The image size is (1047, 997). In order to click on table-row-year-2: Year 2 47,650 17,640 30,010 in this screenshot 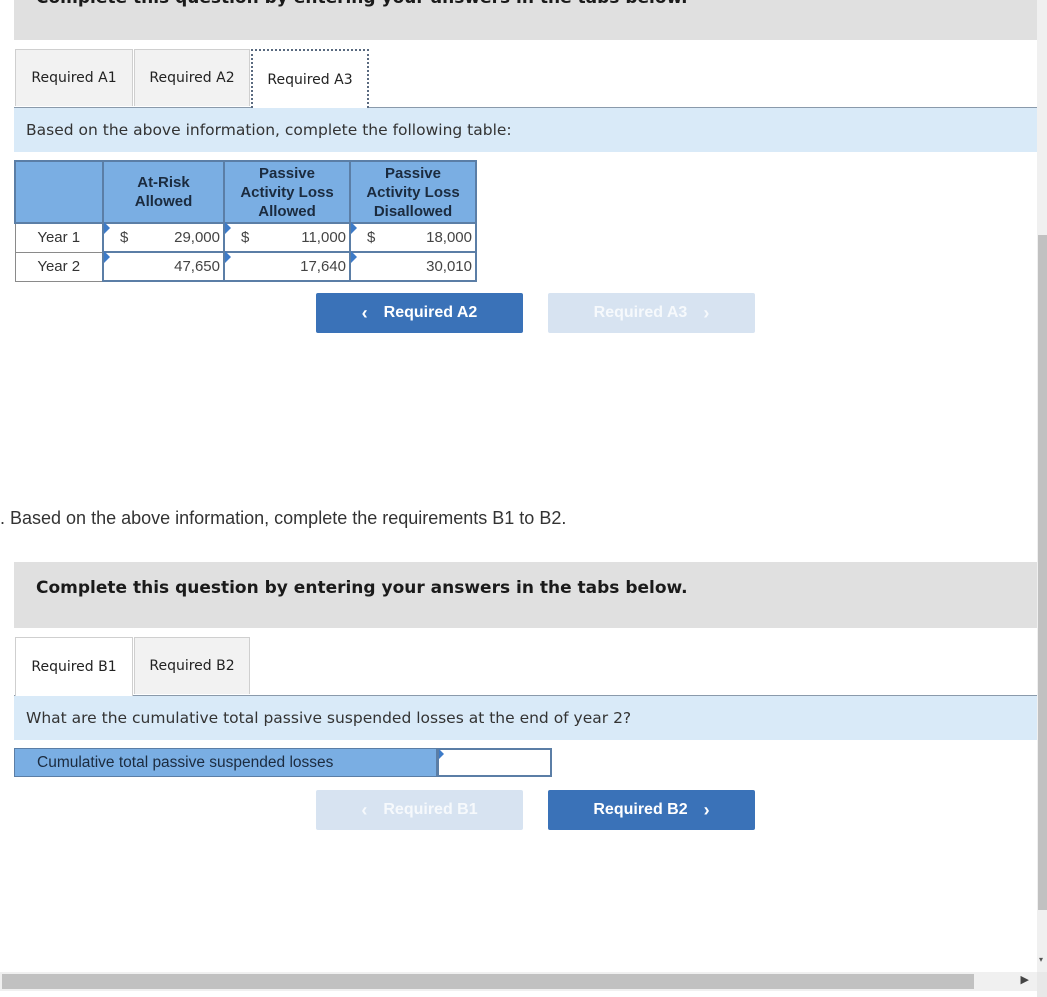, I will do `click(245, 266)`.